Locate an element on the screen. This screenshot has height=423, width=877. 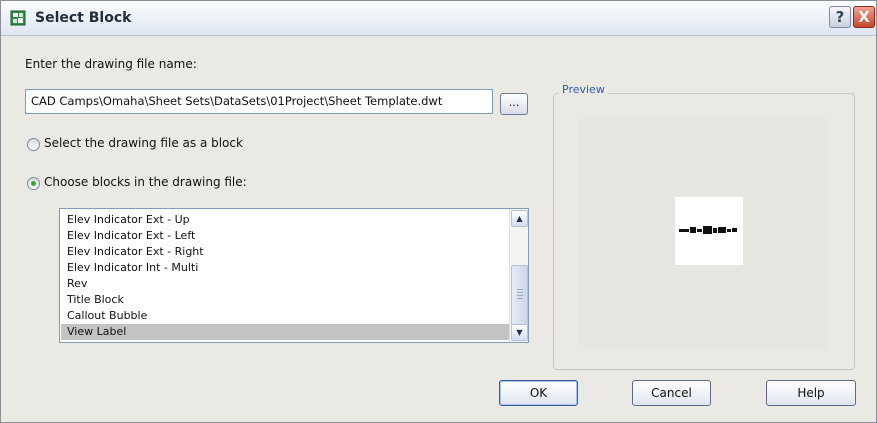
block-list-scrollbar: ▲ ▼ is located at coordinates (518, 275).